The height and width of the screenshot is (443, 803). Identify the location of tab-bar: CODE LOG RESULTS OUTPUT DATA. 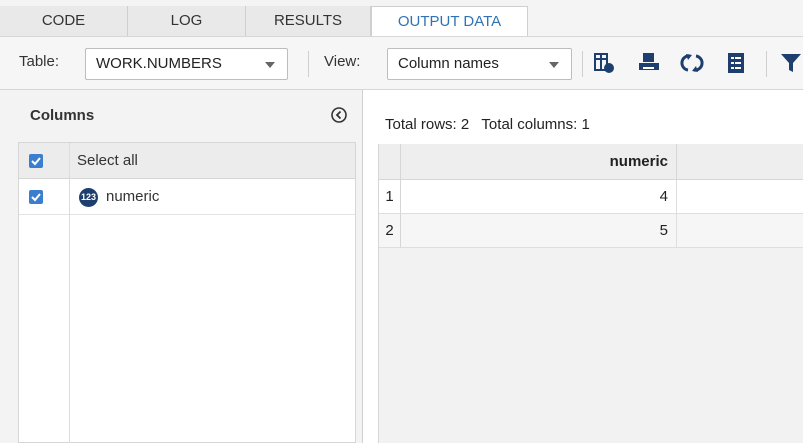
(401, 18).